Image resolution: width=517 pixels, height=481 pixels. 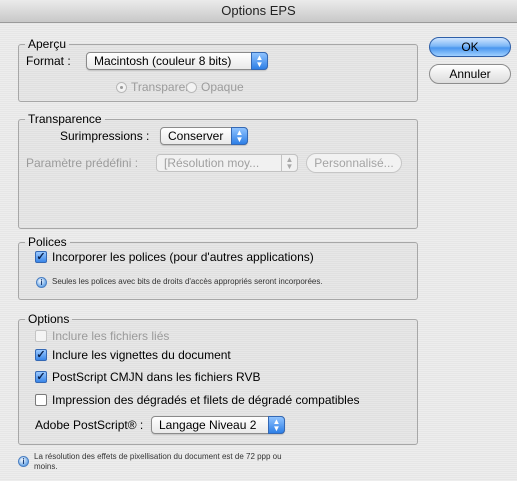 I want to click on ok-button: OK, so click(x=470, y=47).